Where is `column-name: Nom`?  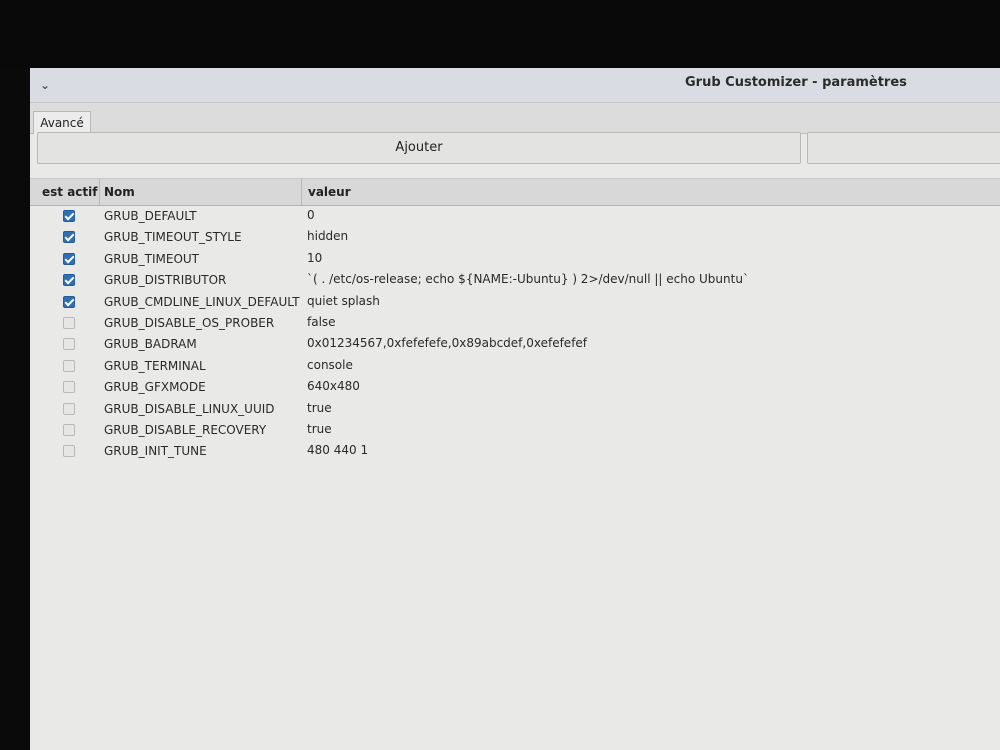 column-name: Nom is located at coordinates (201, 192).